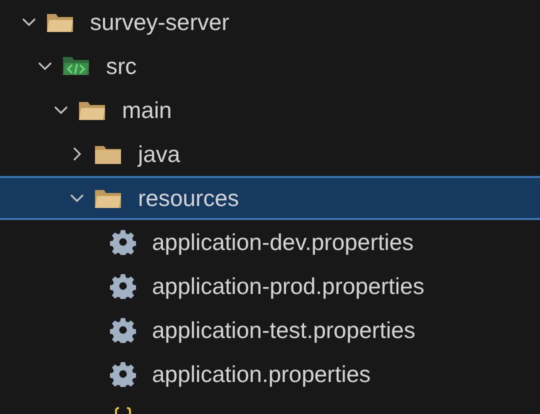 The width and height of the screenshot is (540, 414). I want to click on file-name: resources, so click(188, 198).